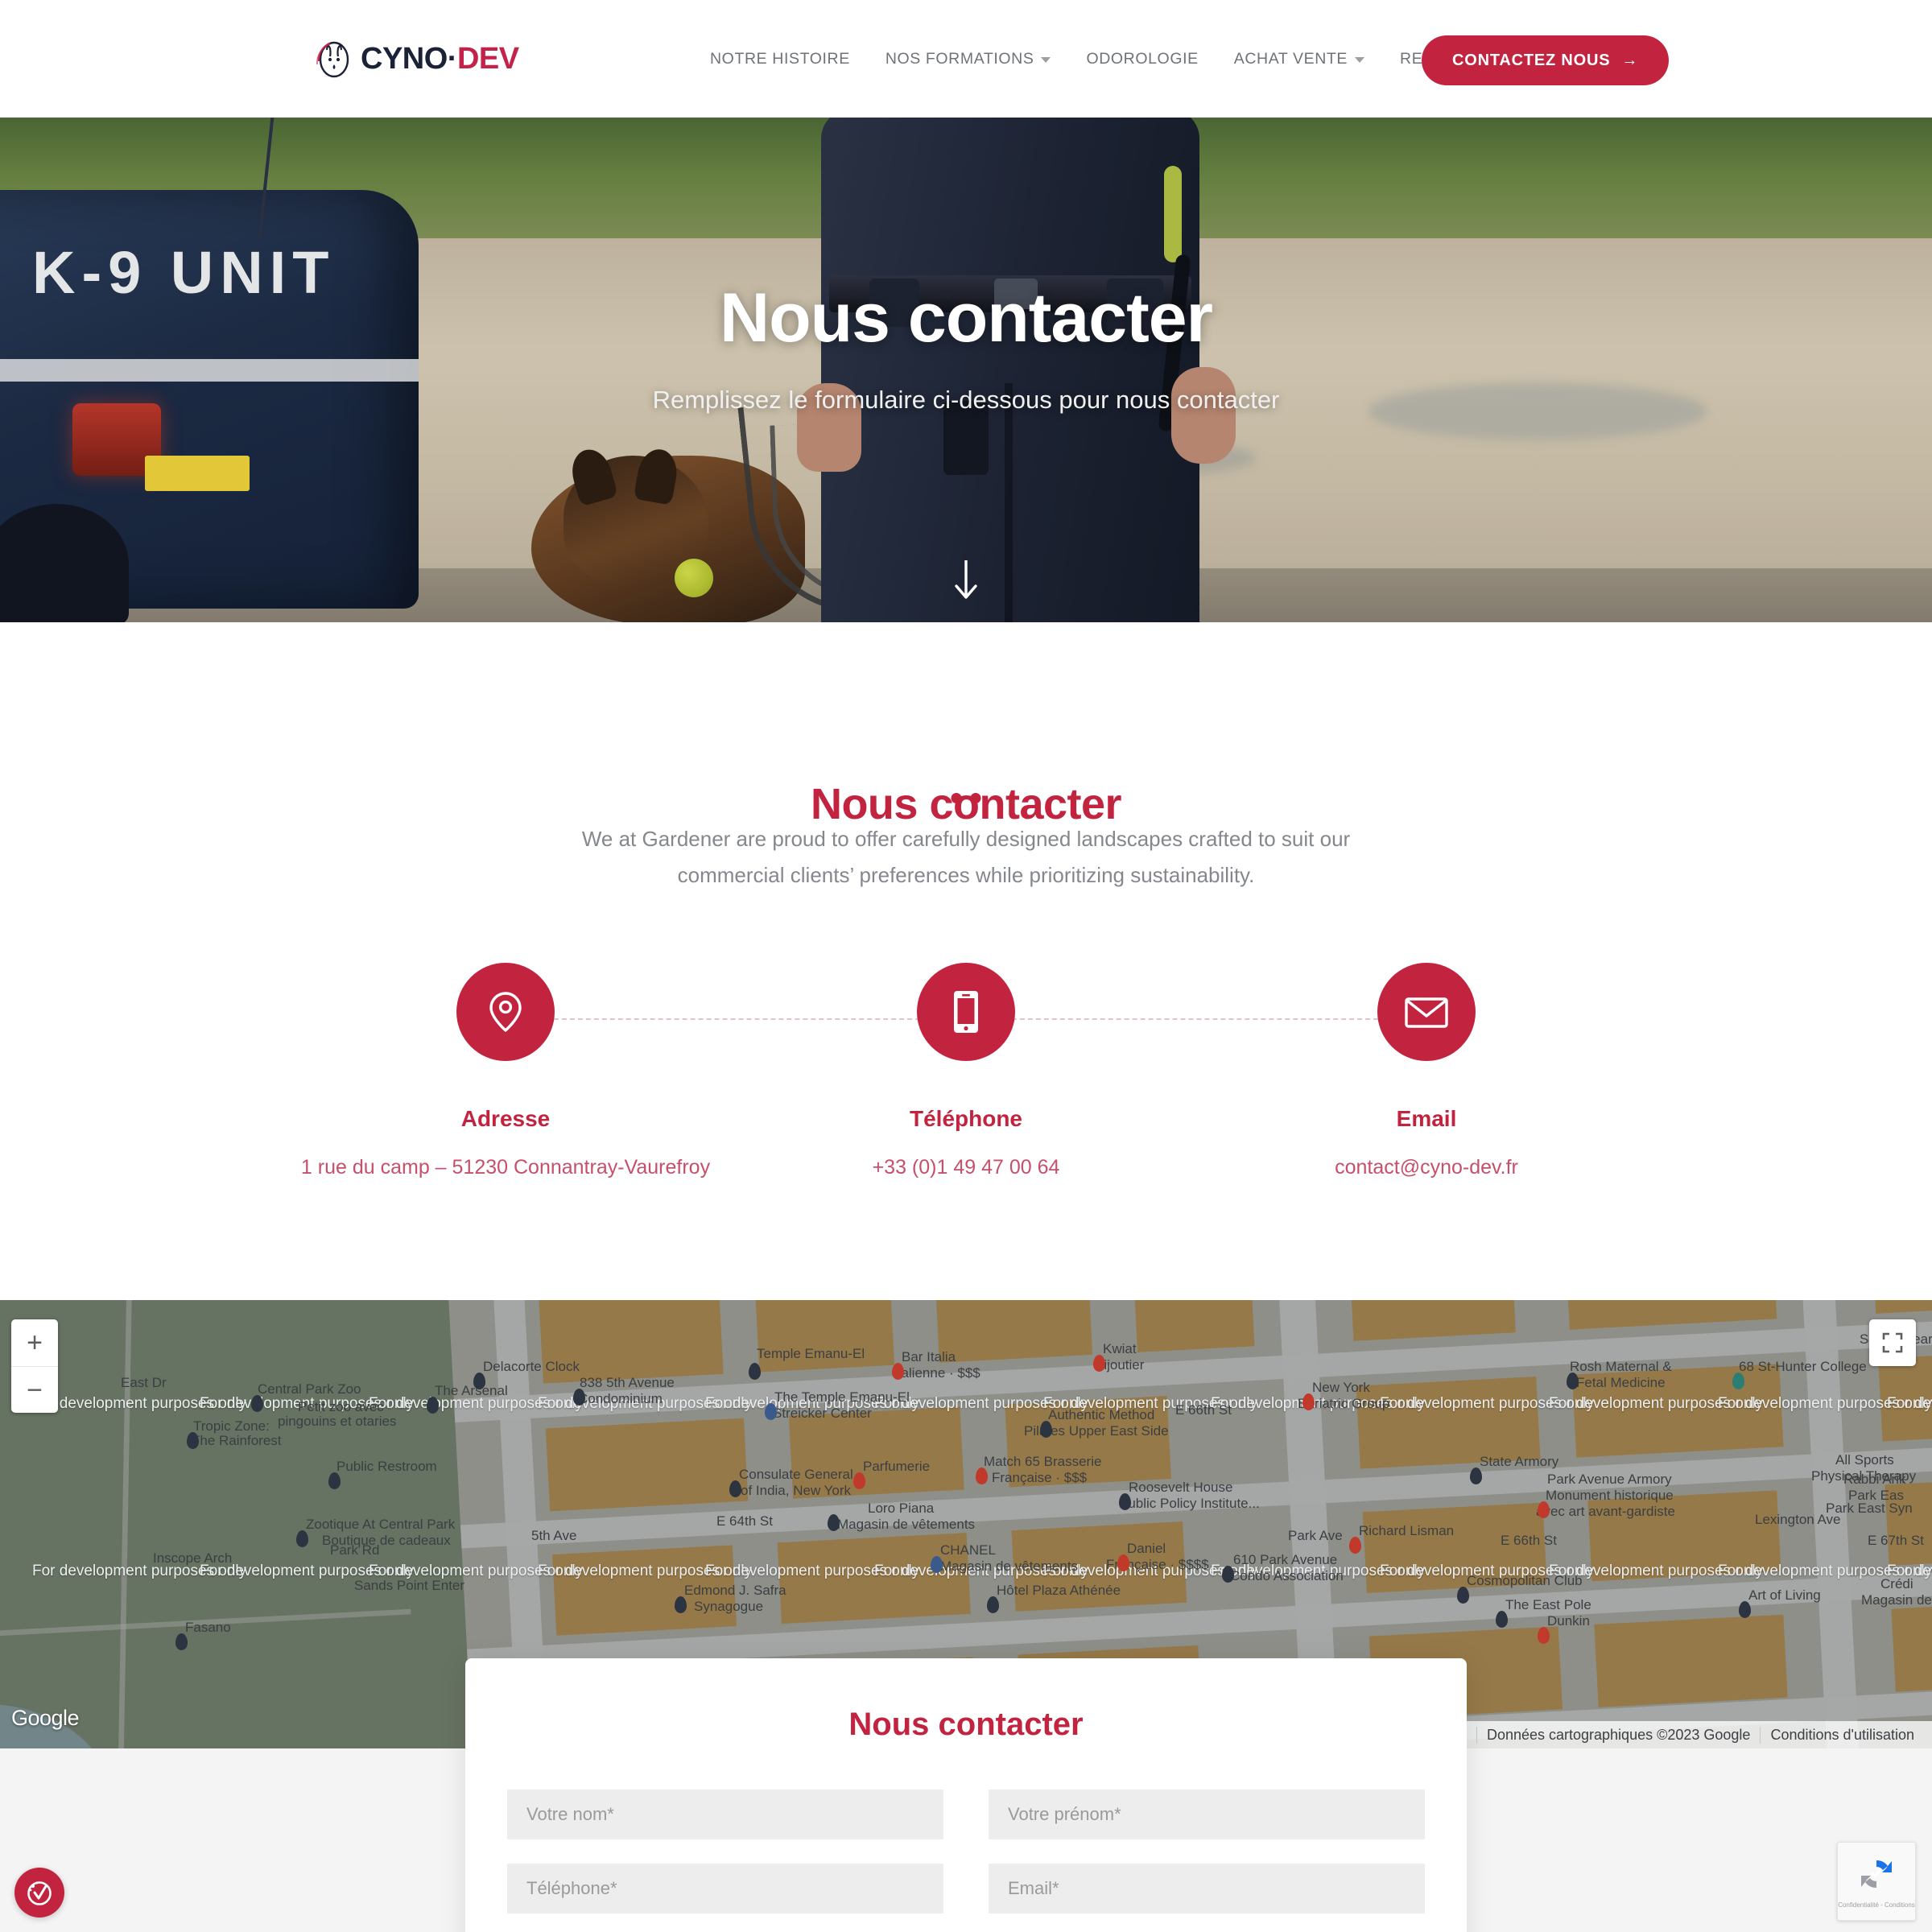  What do you see at coordinates (386, 1466) in the screenshot?
I see `map-poi-label: Public Restroom` at bounding box center [386, 1466].